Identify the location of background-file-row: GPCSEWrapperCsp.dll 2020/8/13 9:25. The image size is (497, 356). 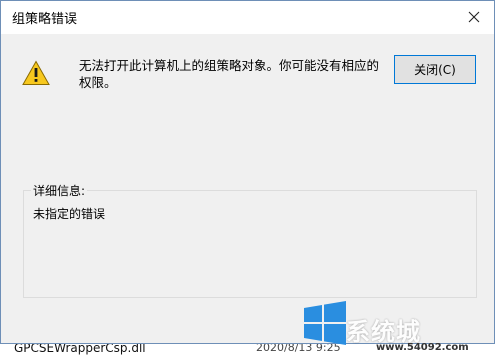
(248, 350).